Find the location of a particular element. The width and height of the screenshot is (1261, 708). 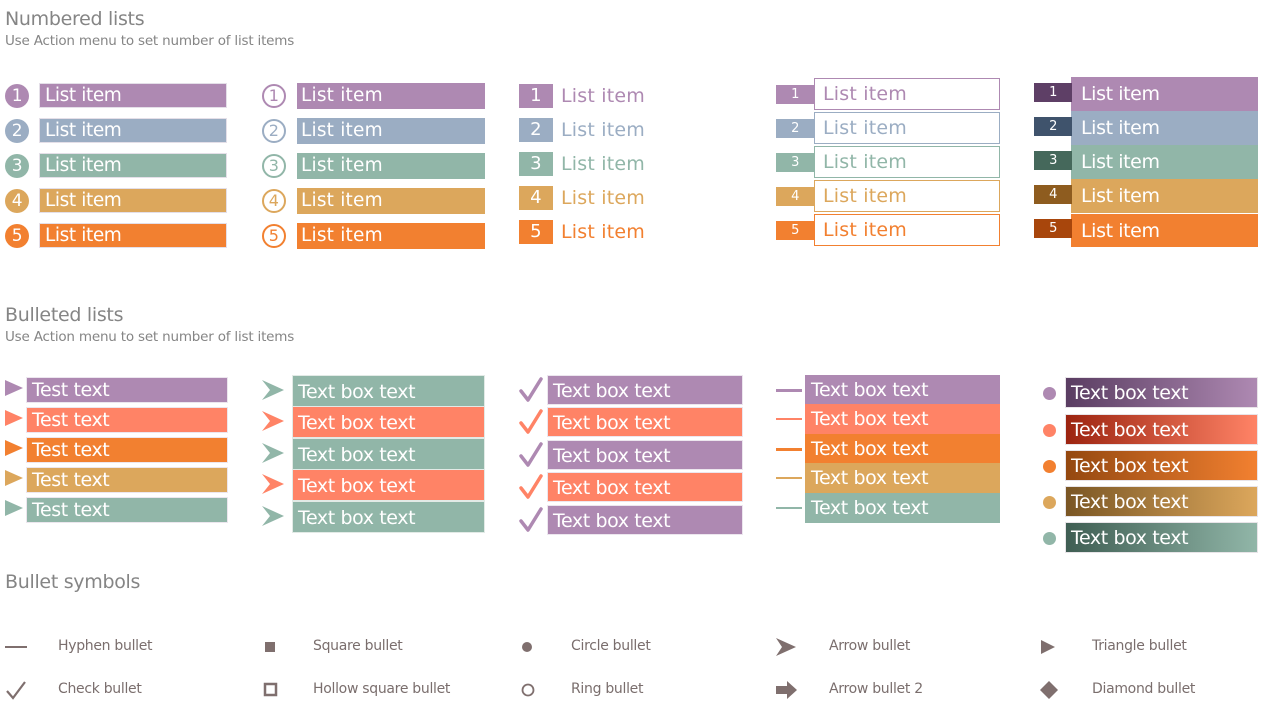

diamond-icon is located at coordinates (1053, 690).